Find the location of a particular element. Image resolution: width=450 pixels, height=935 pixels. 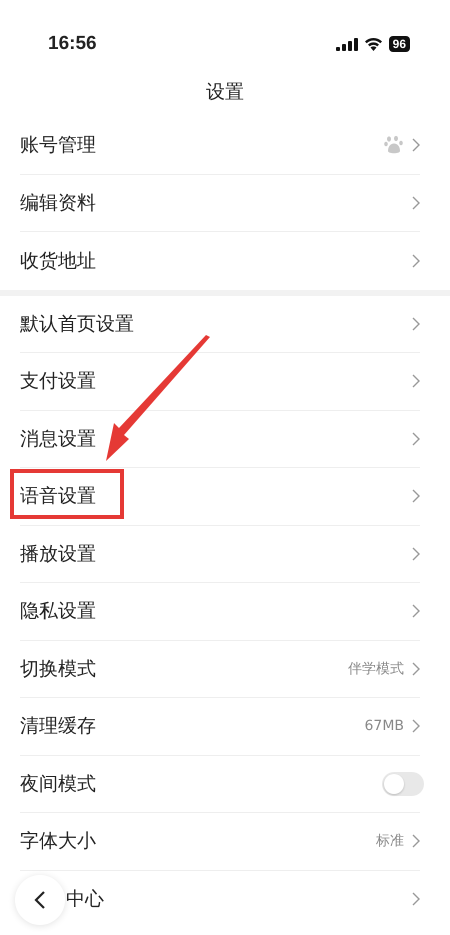

row-label: 播放设置 is located at coordinates (58, 554).